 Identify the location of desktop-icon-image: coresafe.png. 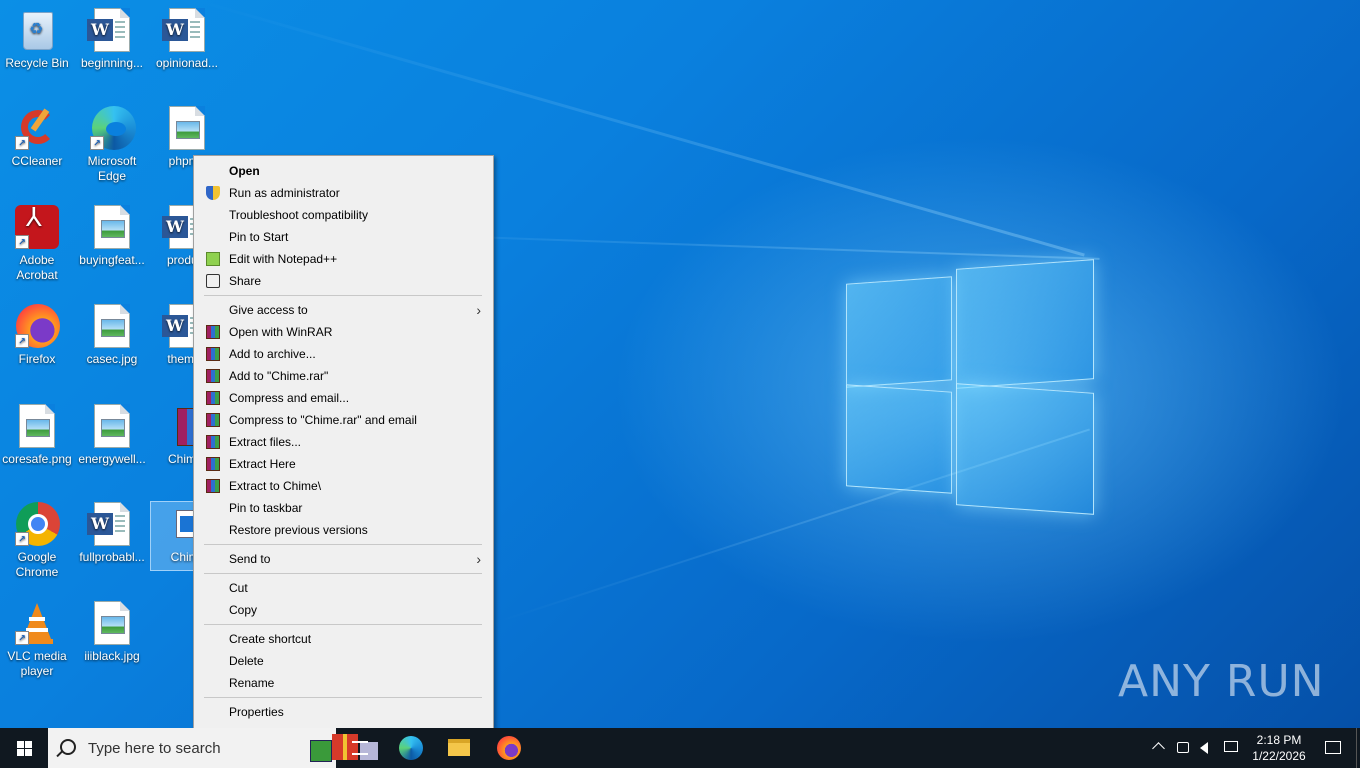
(37, 435).